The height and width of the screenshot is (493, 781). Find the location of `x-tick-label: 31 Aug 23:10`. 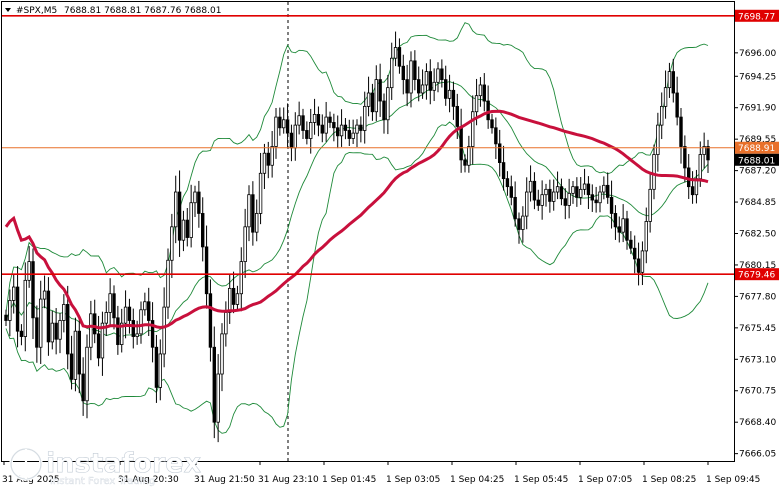

x-tick-label: 31 Aug 23:10 is located at coordinates (288, 480).